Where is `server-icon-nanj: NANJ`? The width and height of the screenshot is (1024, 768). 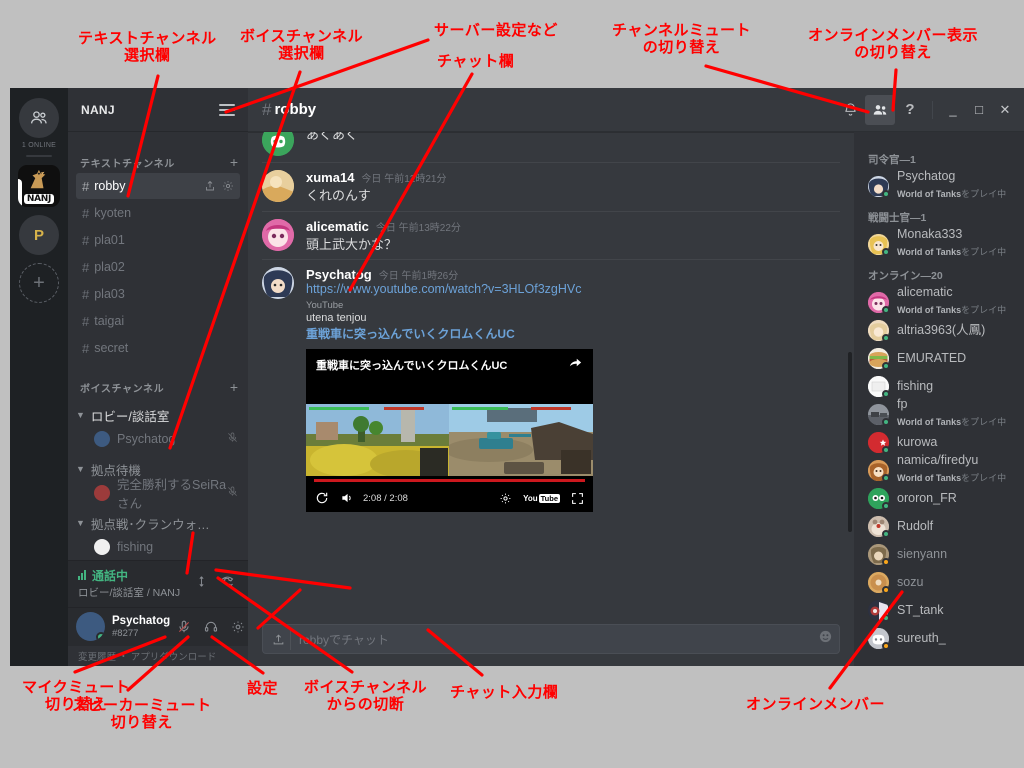 server-icon-nanj: NANJ is located at coordinates (39, 186).